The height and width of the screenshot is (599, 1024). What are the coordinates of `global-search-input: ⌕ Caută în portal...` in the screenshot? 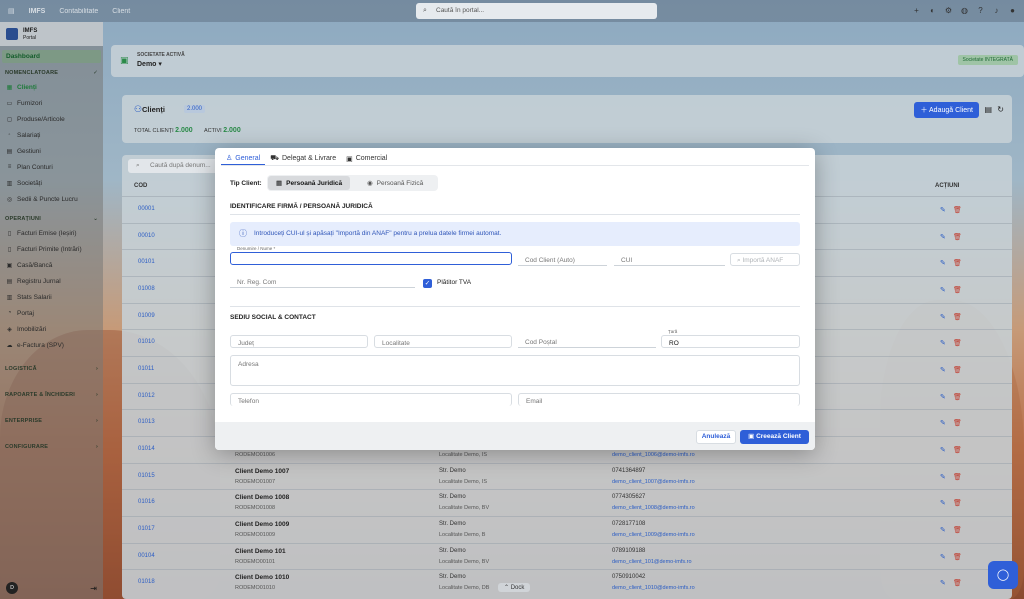 It's located at (536, 11).